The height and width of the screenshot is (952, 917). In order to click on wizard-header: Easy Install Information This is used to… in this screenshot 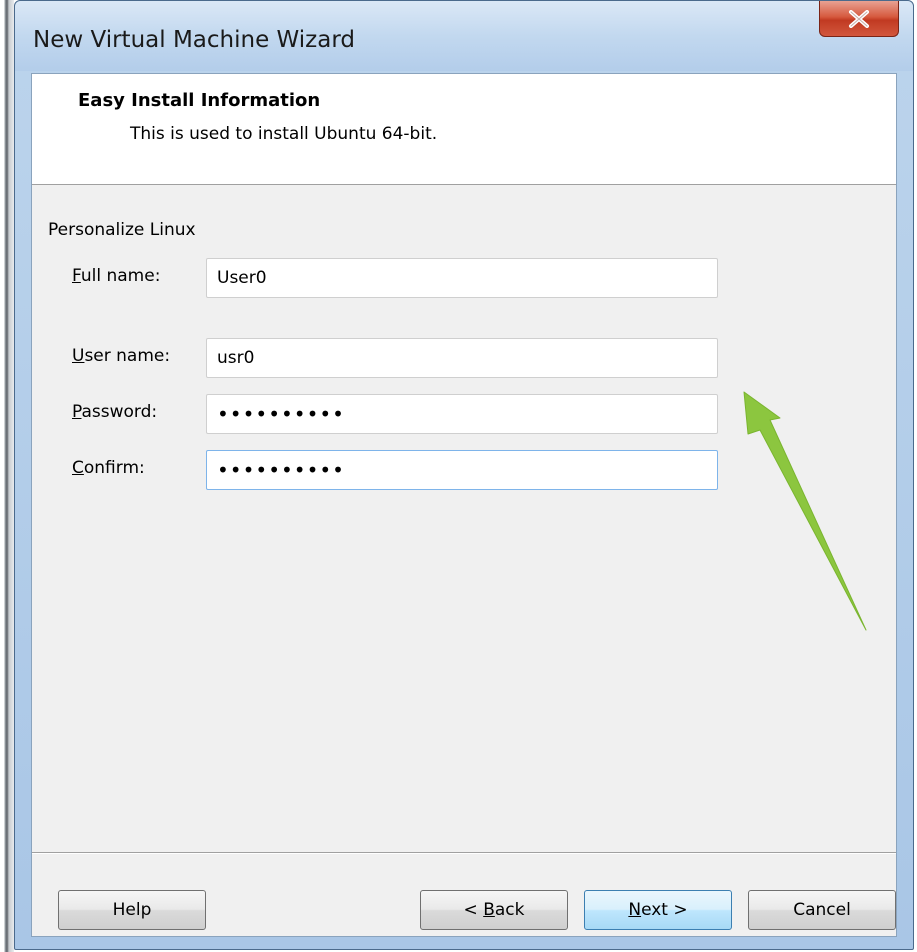, I will do `click(464, 129)`.